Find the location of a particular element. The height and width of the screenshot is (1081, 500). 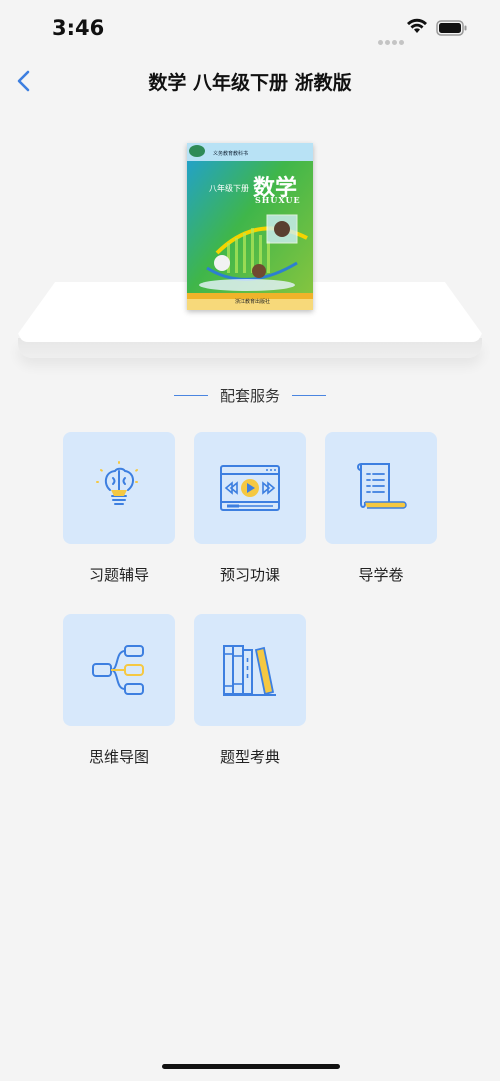

service-item-exercise-tutoring: 习题辅导 is located at coordinates (119, 508).